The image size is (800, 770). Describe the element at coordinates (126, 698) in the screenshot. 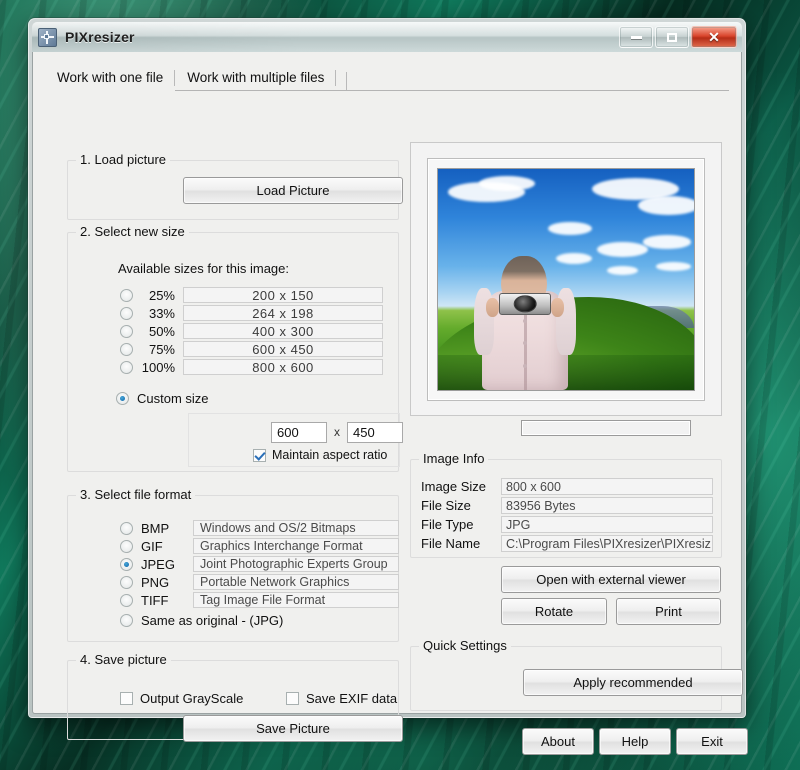

I see `output-grayscale-checkbox` at that location.